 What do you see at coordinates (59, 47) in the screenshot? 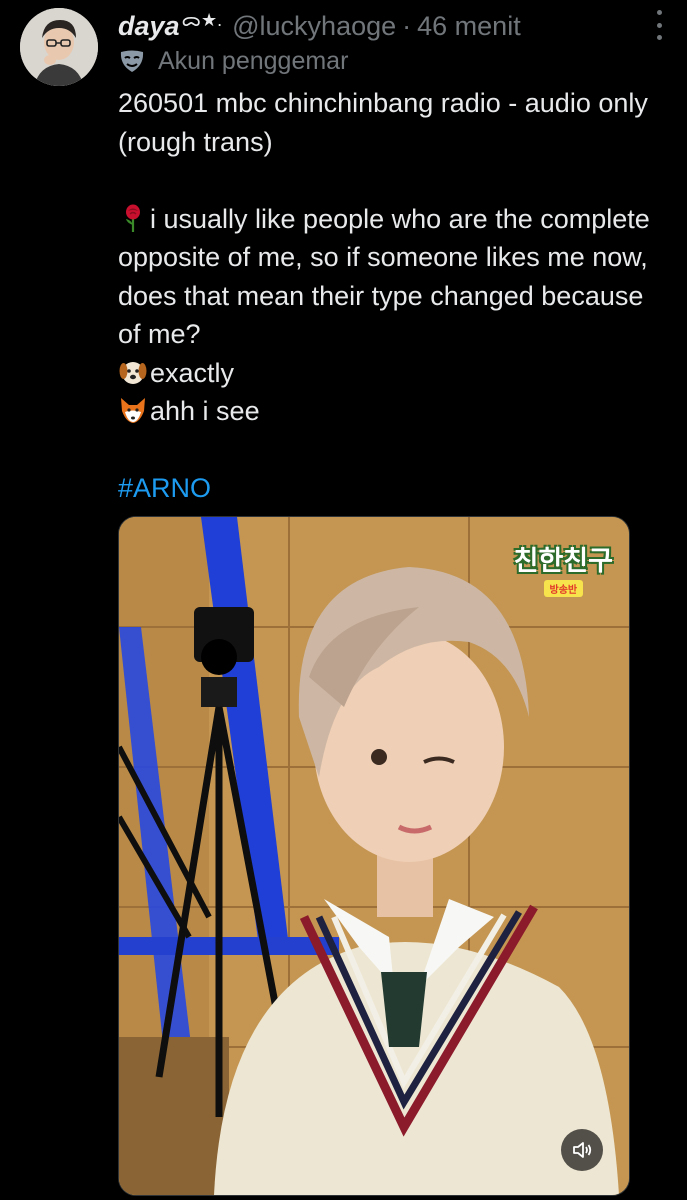
I see `author-avatar` at bounding box center [59, 47].